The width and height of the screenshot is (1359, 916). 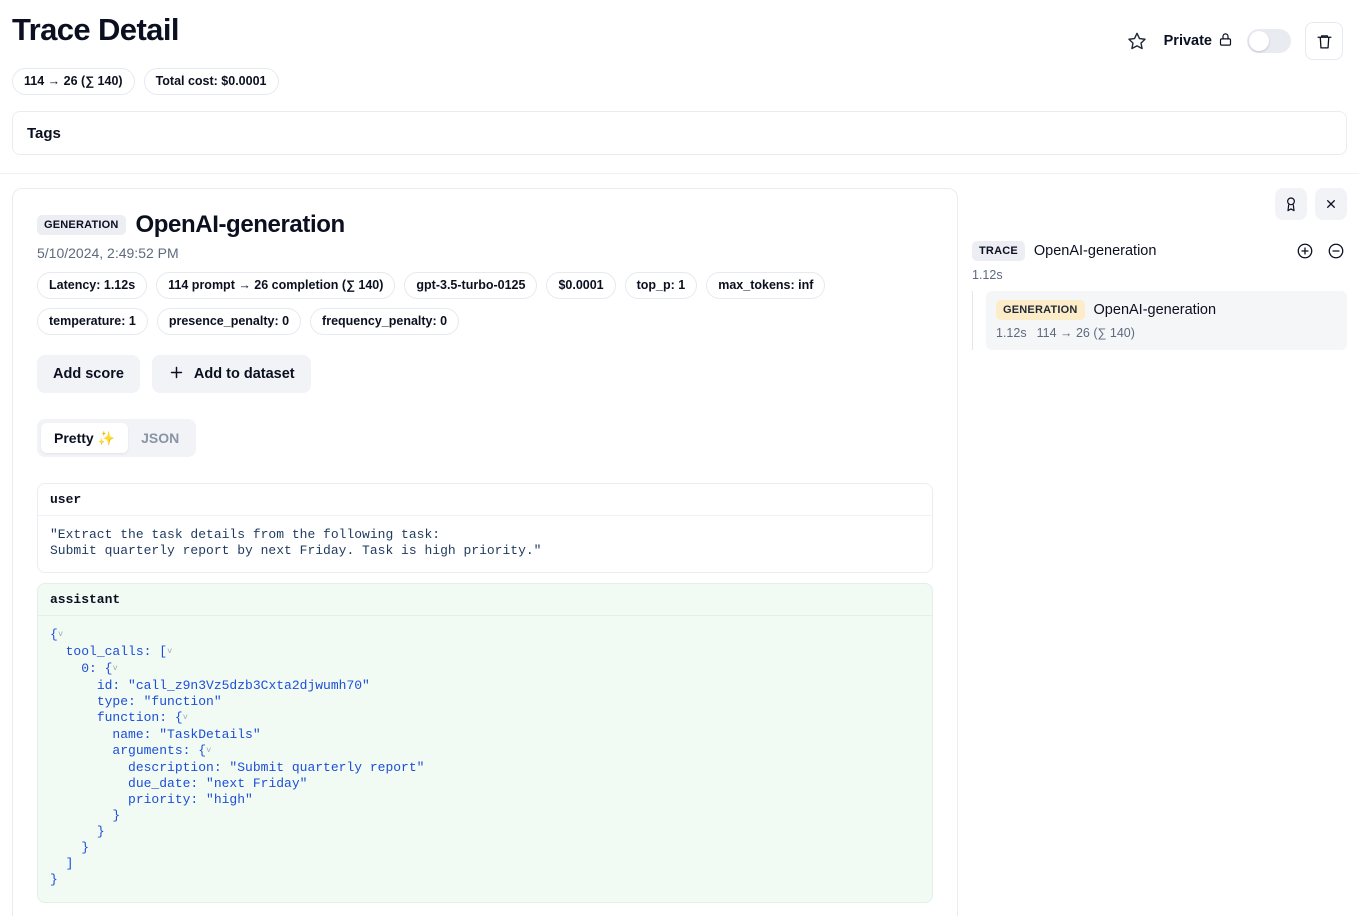 I want to click on lock-icon, so click(x=1225, y=41).